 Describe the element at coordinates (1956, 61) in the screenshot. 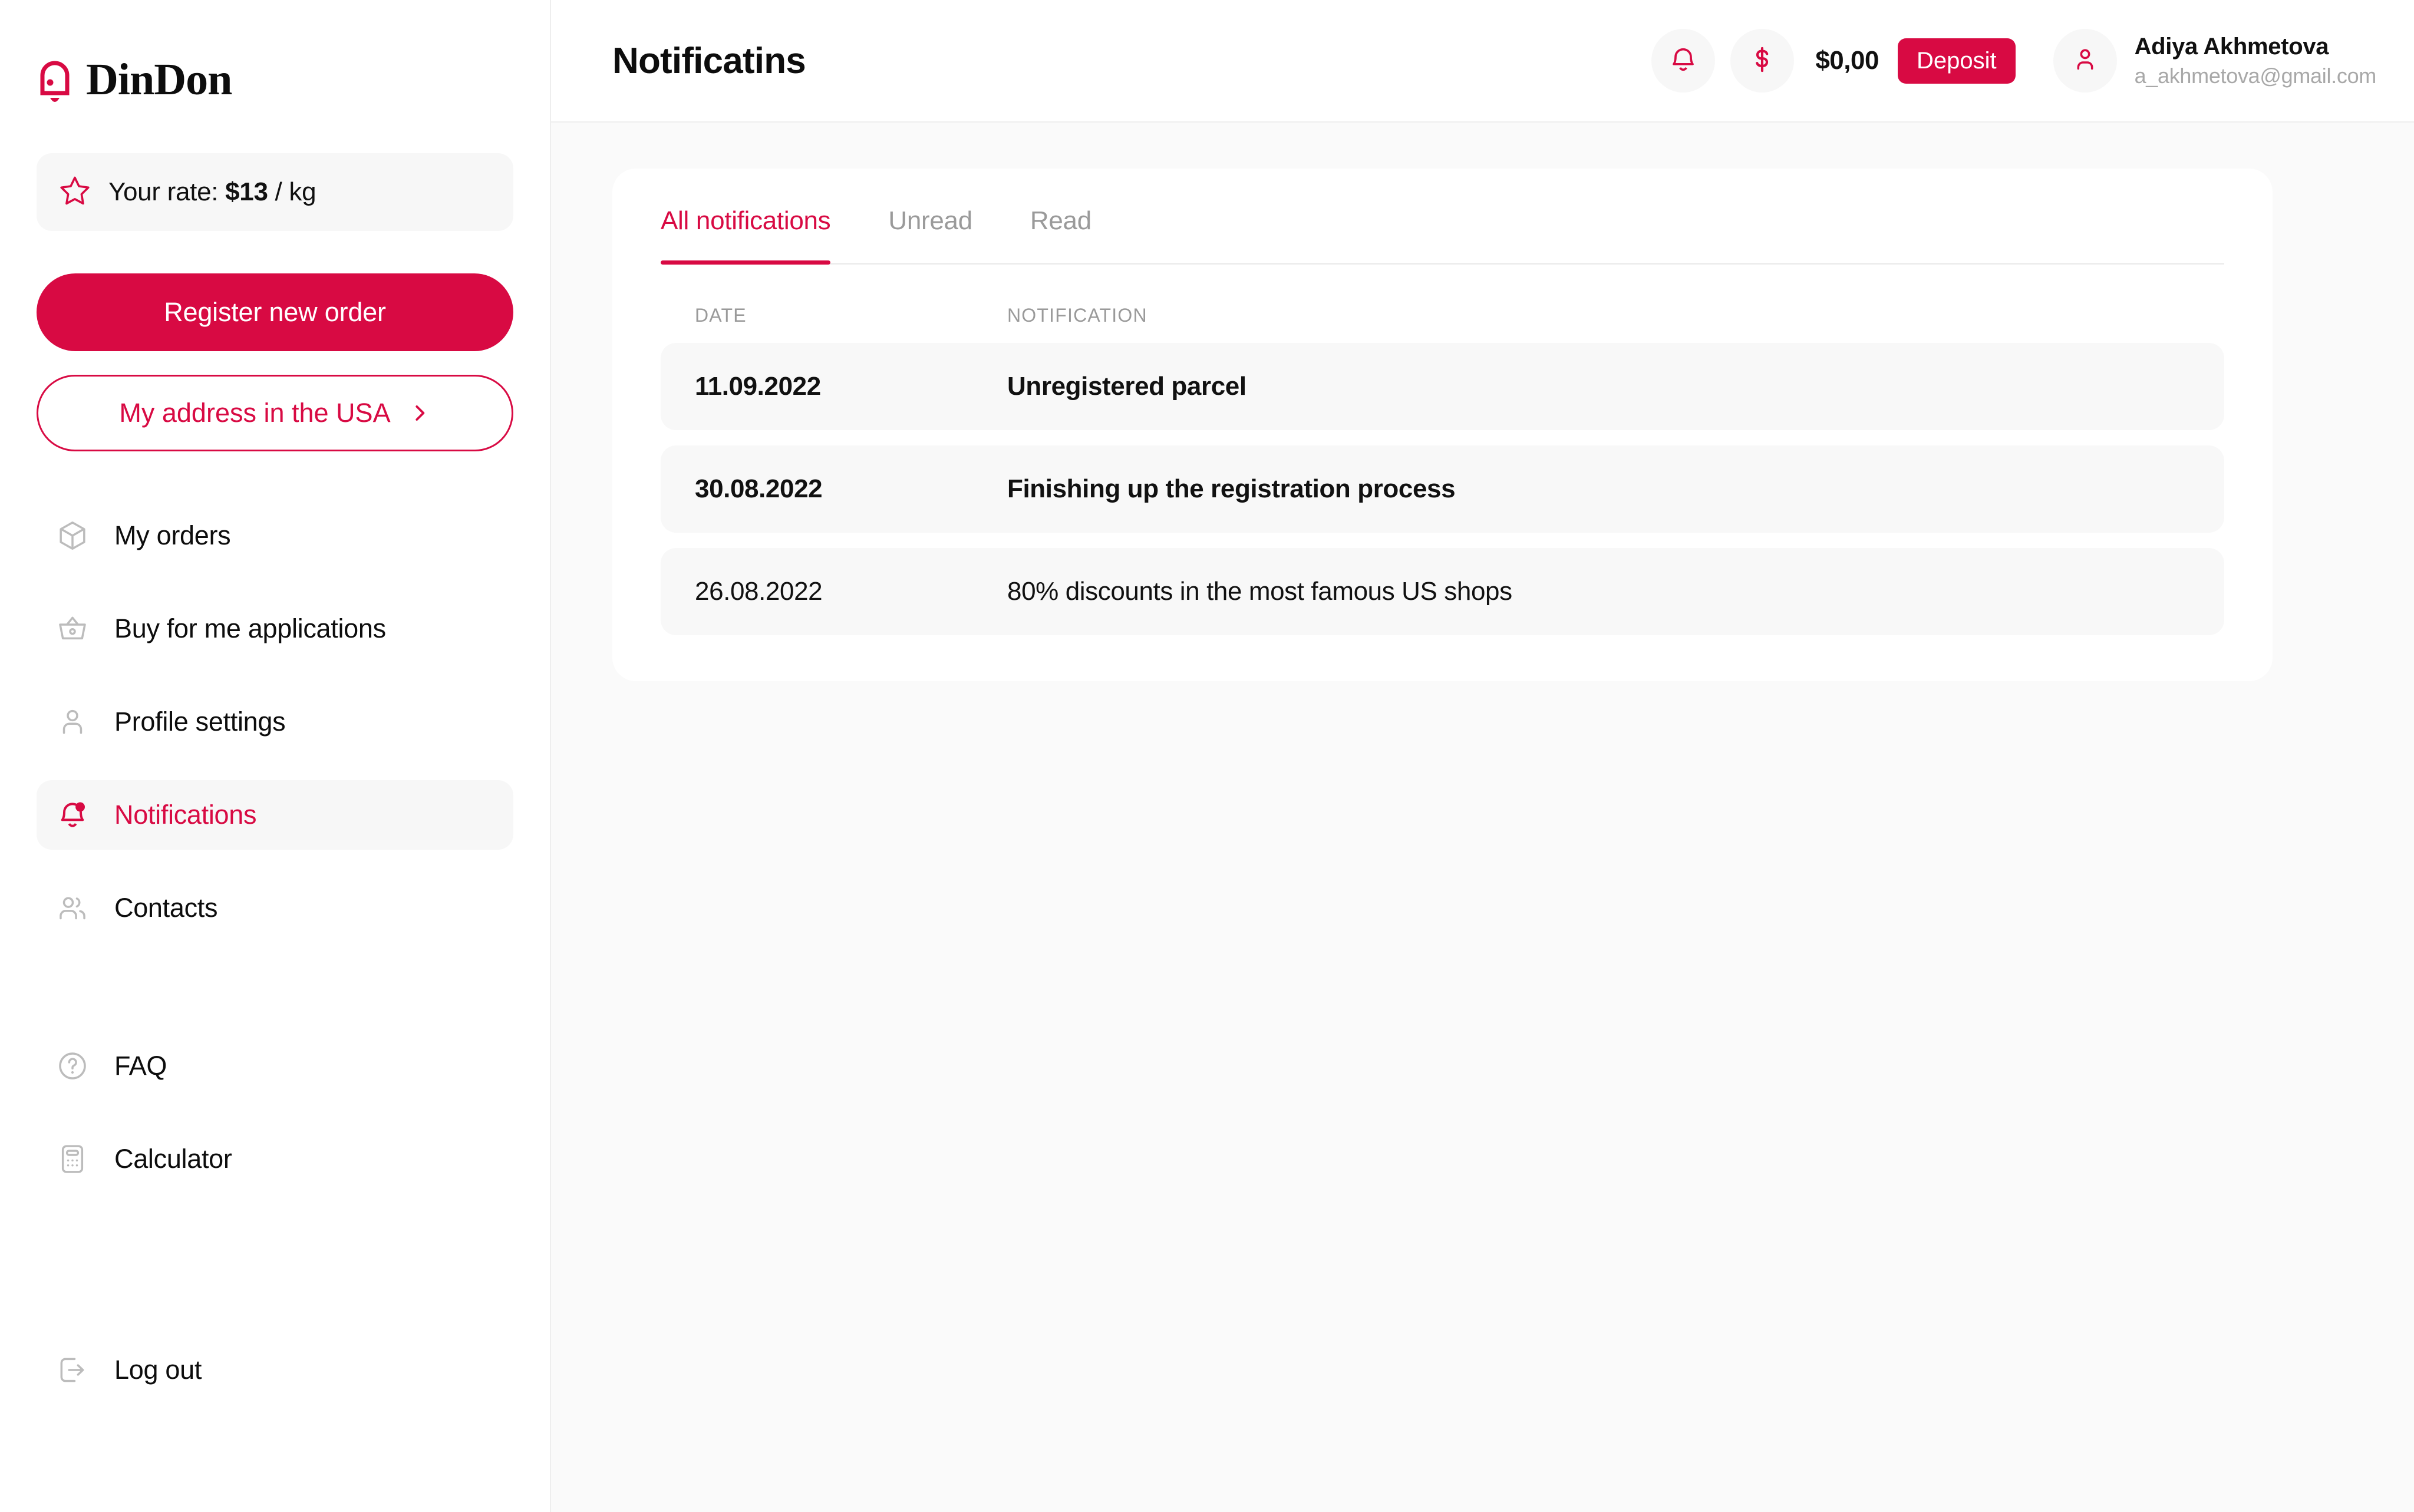

I see `deposit-button: Deposit` at that location.